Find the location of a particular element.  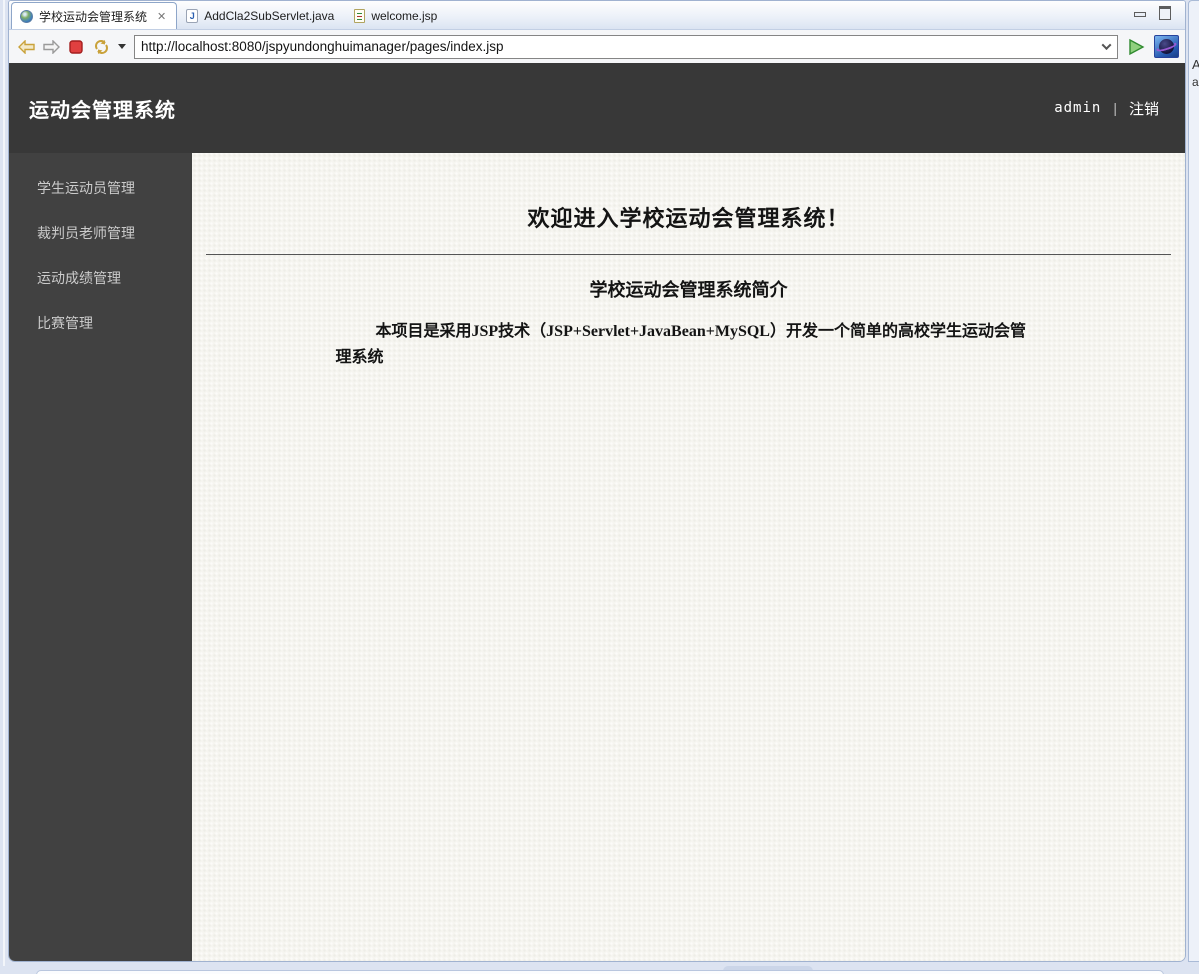

tab-close-icon: ✕ is located at coordinates (161, 16).